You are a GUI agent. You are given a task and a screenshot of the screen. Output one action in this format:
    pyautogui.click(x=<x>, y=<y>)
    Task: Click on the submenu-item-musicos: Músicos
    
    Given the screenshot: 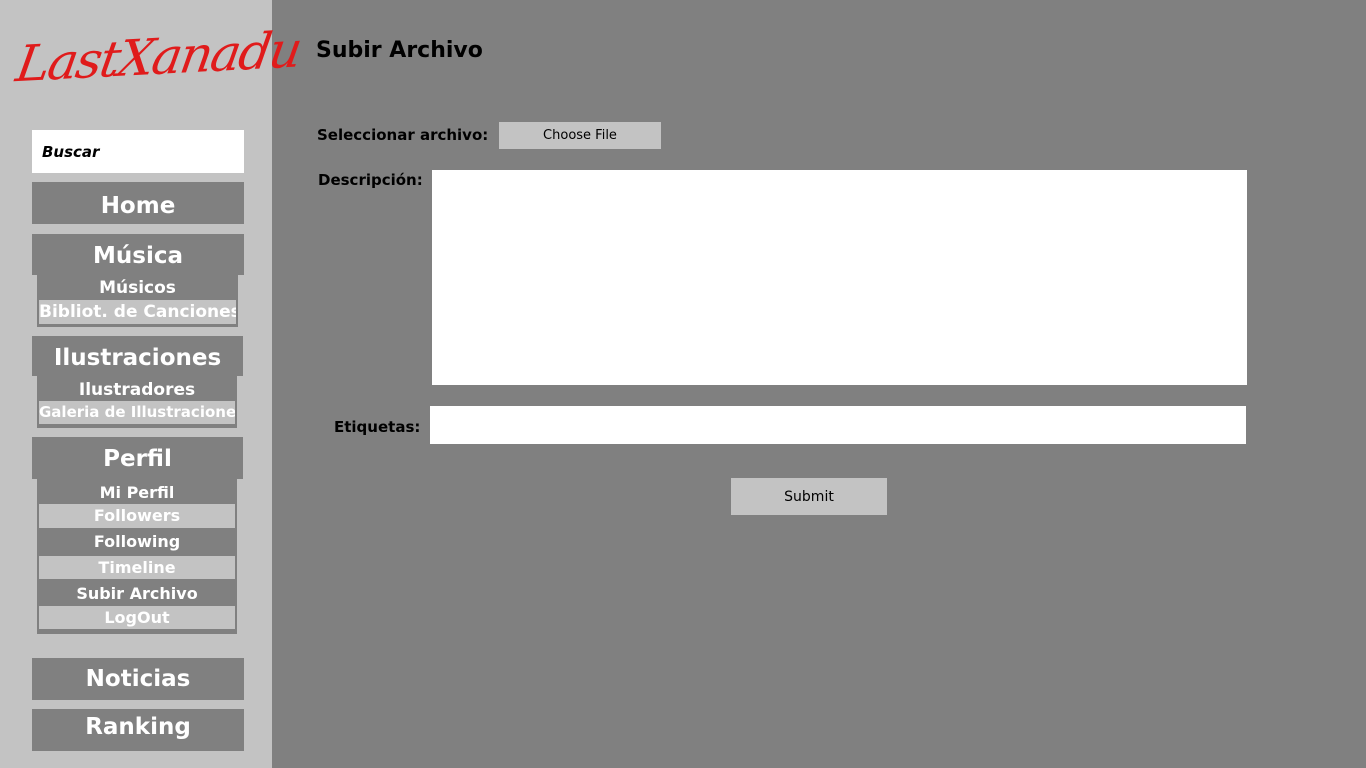 What is the action you would take?
    pyautogui.click(x=137, y=288)
    